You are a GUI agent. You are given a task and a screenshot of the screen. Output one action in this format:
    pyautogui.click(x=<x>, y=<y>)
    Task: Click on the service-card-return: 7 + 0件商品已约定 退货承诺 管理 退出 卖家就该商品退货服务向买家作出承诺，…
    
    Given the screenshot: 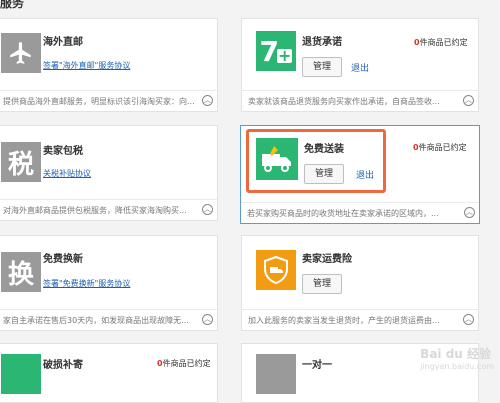 What is the action you would take?
    pyautogui.click(x=360, y=65)
    